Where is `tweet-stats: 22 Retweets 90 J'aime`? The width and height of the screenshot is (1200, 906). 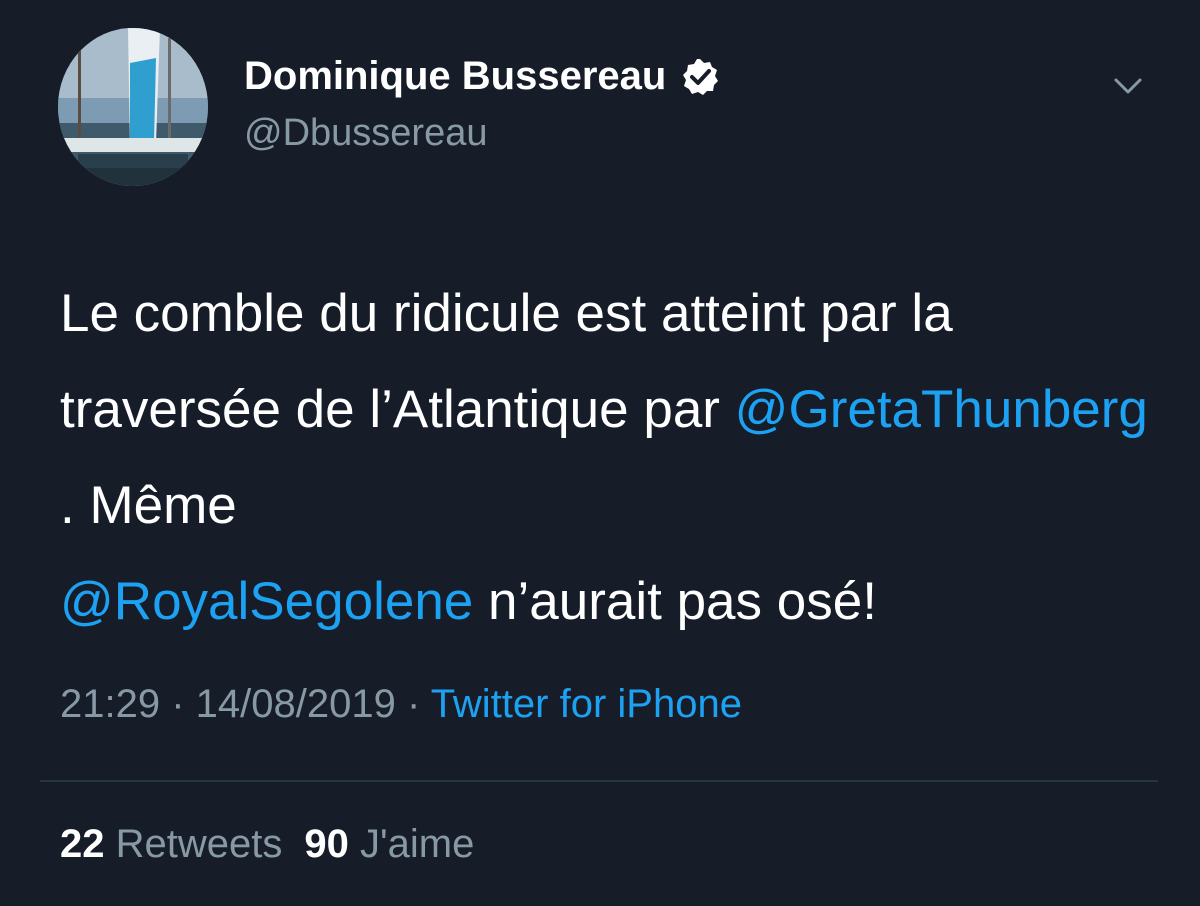
tweet-stats: 22 Retweets 90 J'aime is located at coordinates (267, 844).